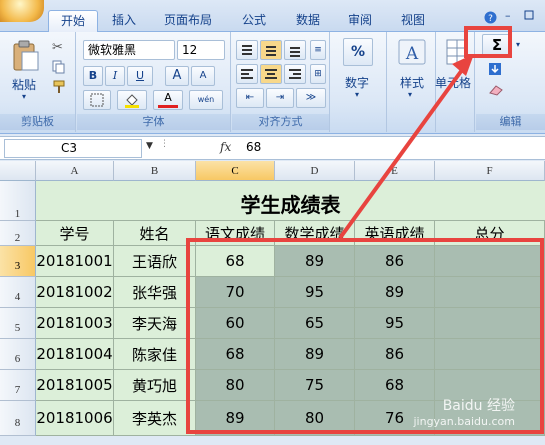 Image resolution: width=545 pixels, height=445 pixels. I want to click on annotation-arrow, so click(406, 147).